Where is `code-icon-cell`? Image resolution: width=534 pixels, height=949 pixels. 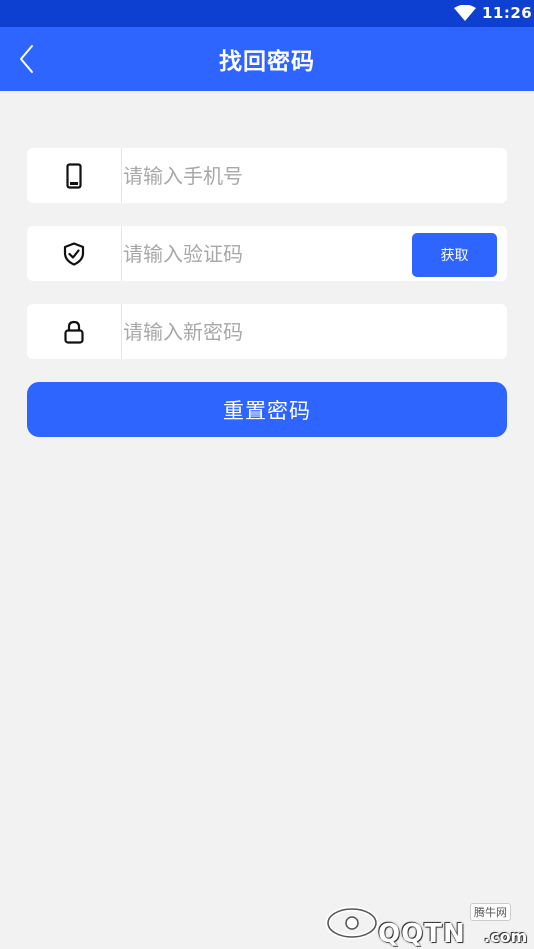
code-icon-cell is located at coordinates (74, 253).